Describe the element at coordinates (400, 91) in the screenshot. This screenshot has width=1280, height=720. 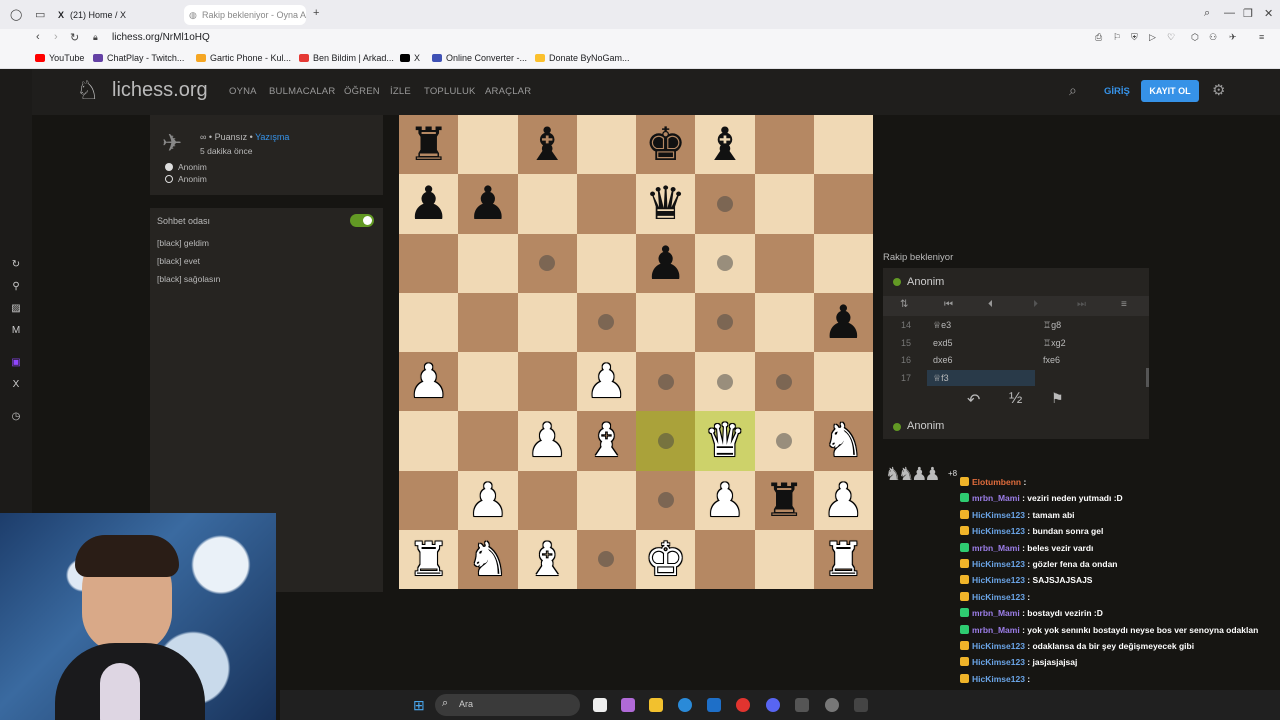
I see `nav-watch: İZLE` at that location.